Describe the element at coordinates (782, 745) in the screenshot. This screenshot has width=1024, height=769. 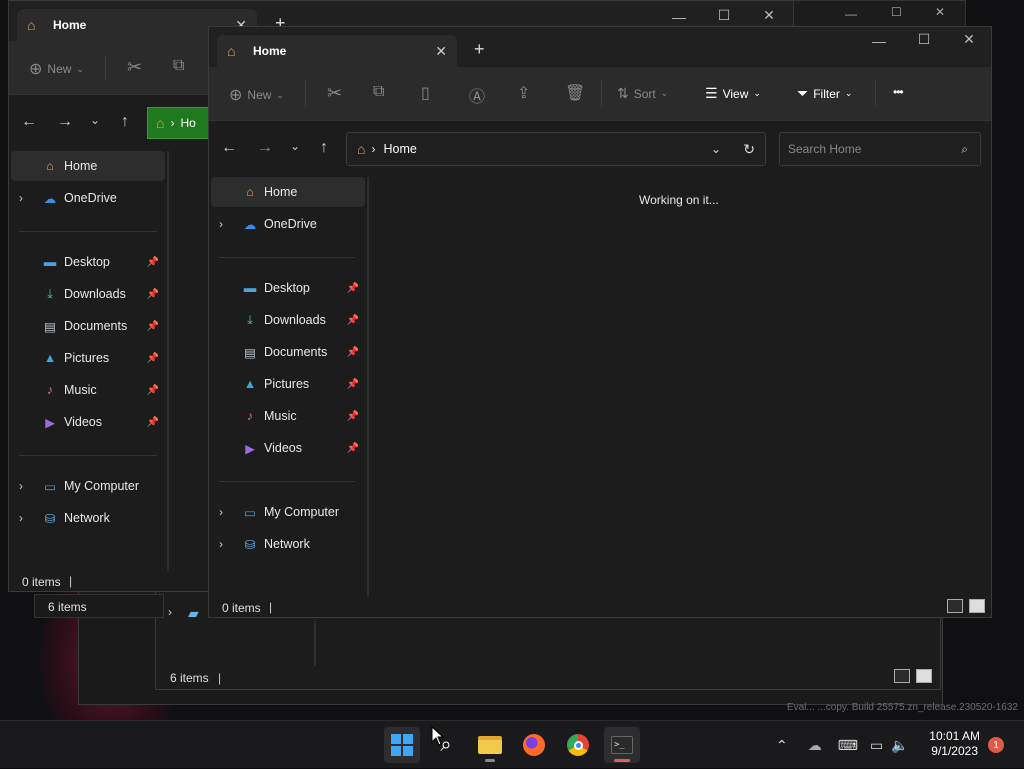
I see `show-hidden-icons-icon: ⌃` at that location.